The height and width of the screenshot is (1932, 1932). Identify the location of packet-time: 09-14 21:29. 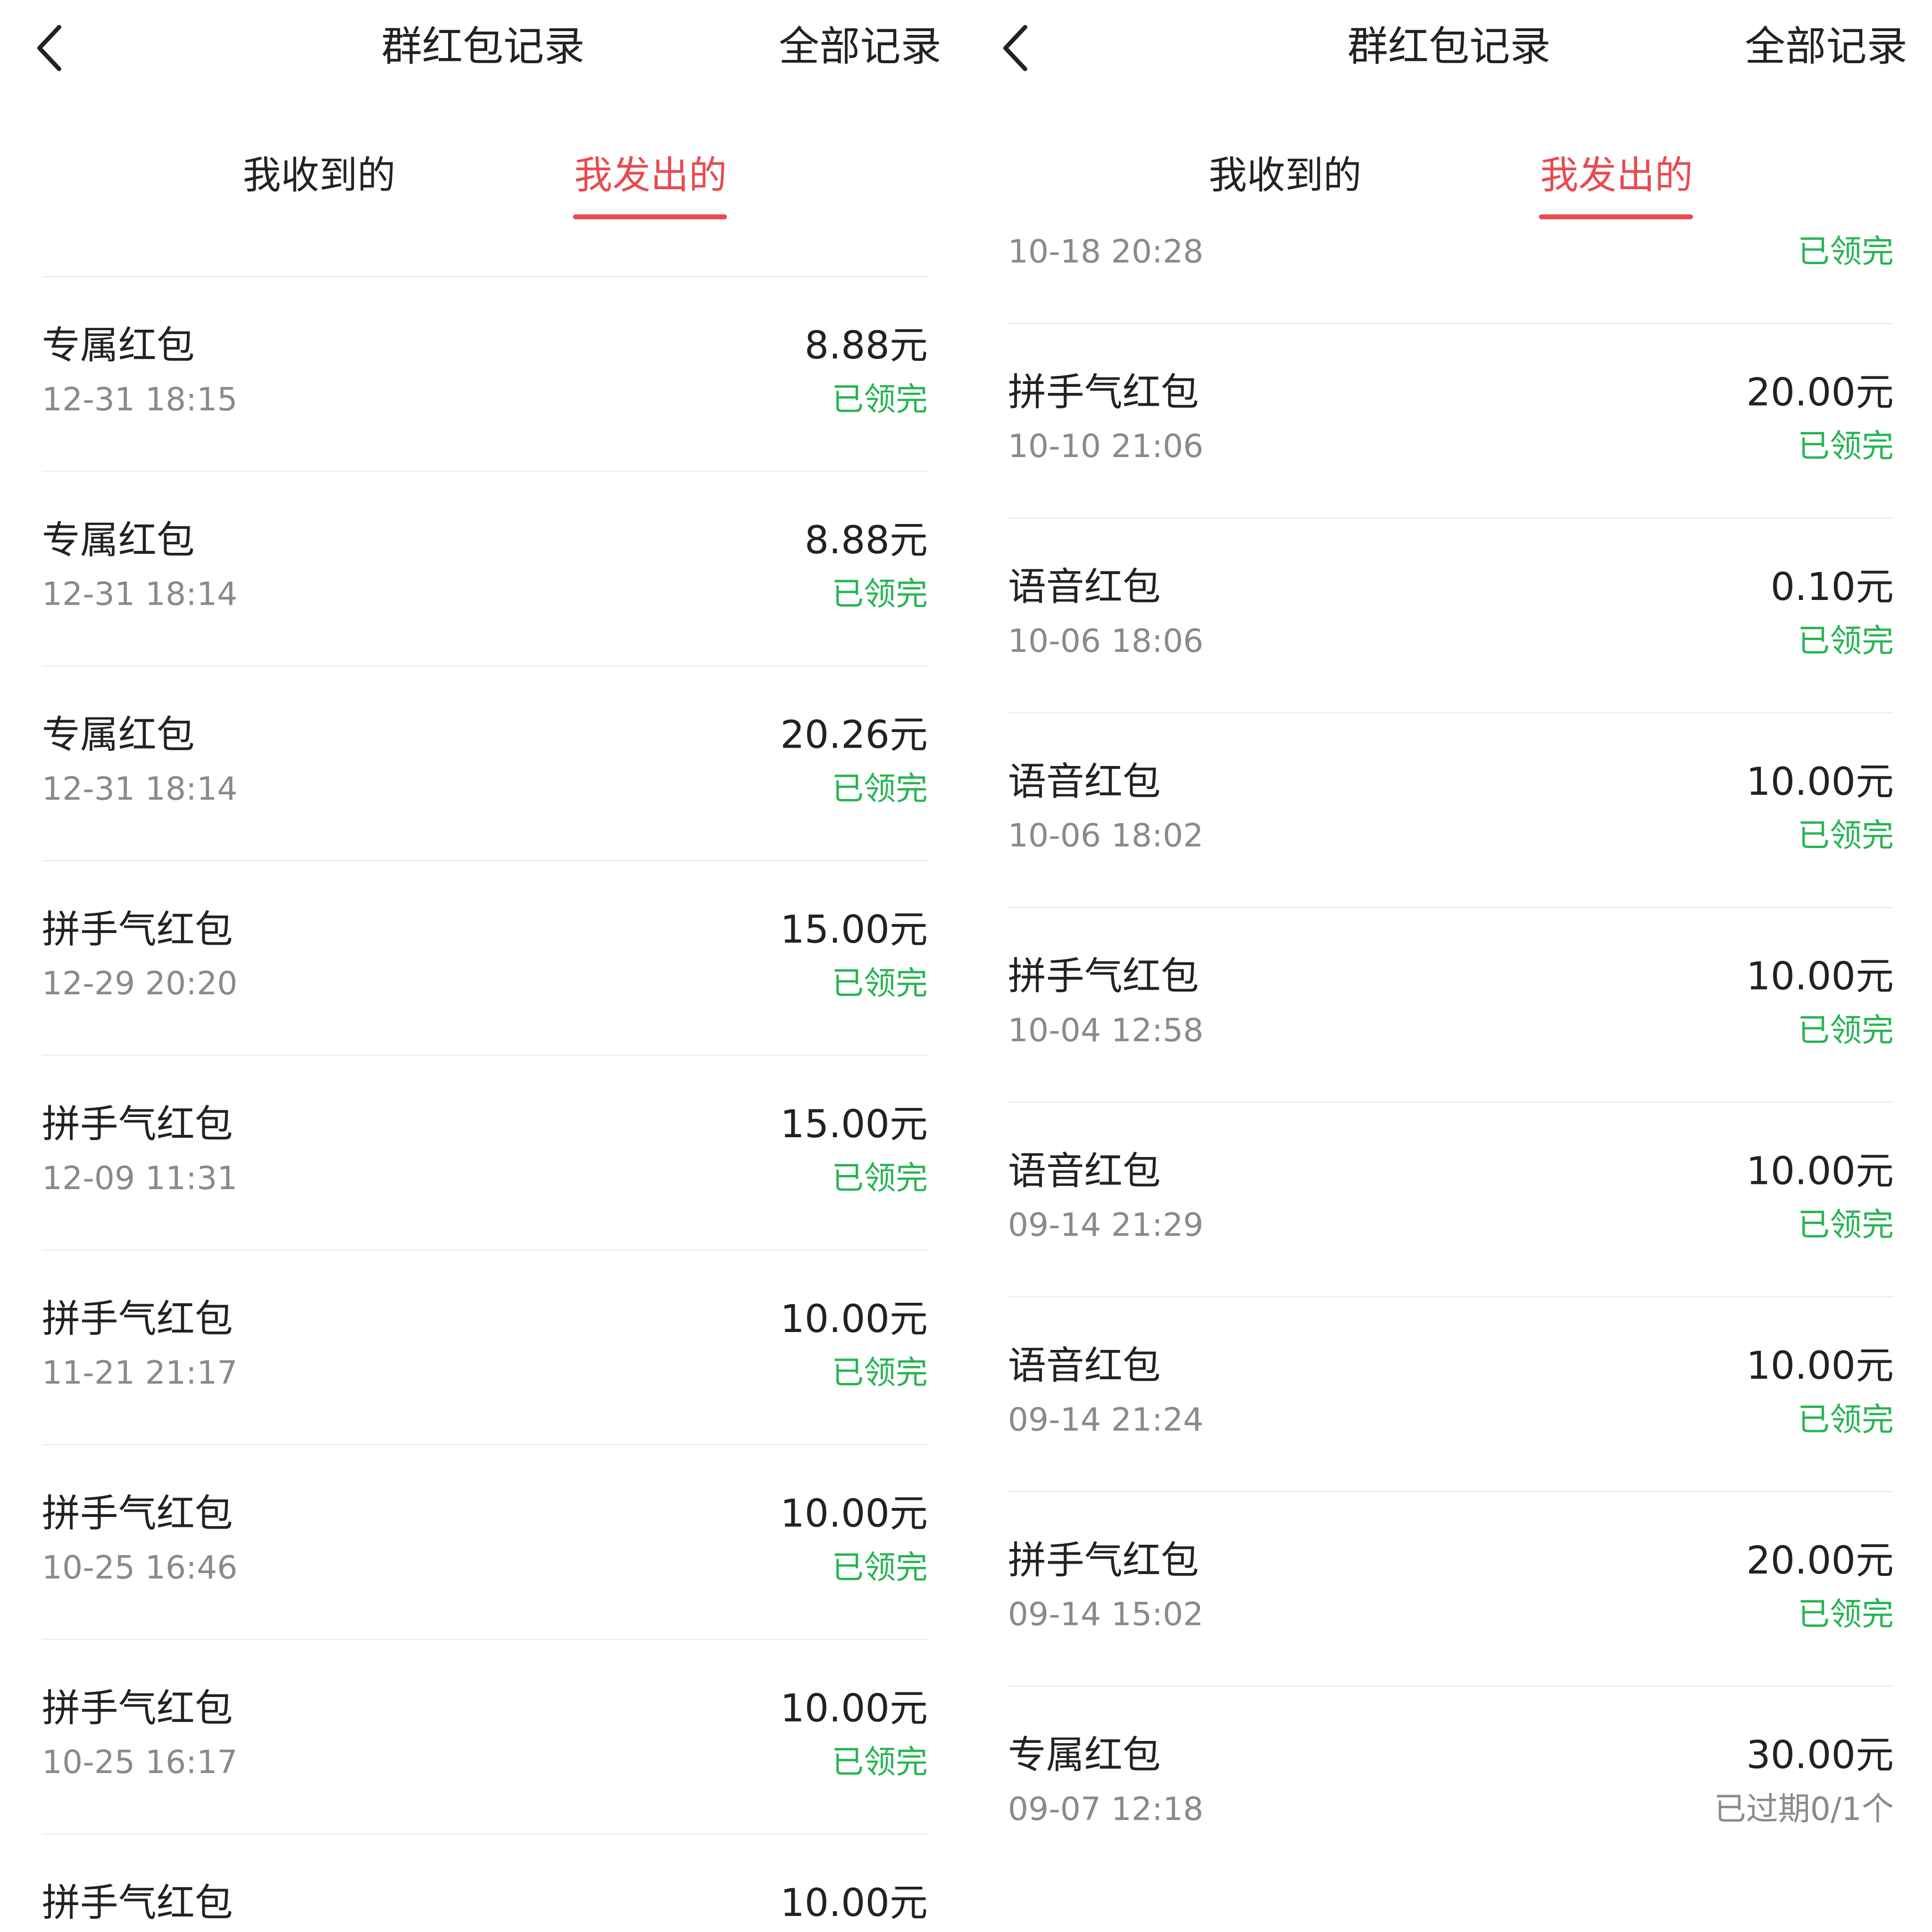
(1106, 1226).